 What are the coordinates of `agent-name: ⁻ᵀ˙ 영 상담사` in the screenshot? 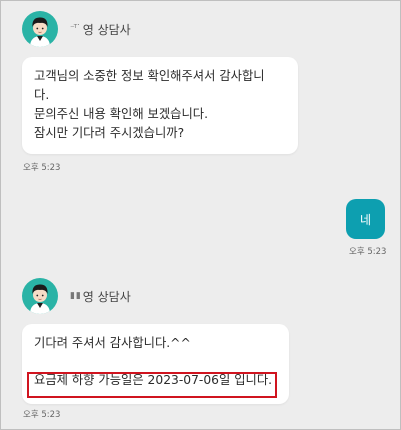 It's located at (100, 29).